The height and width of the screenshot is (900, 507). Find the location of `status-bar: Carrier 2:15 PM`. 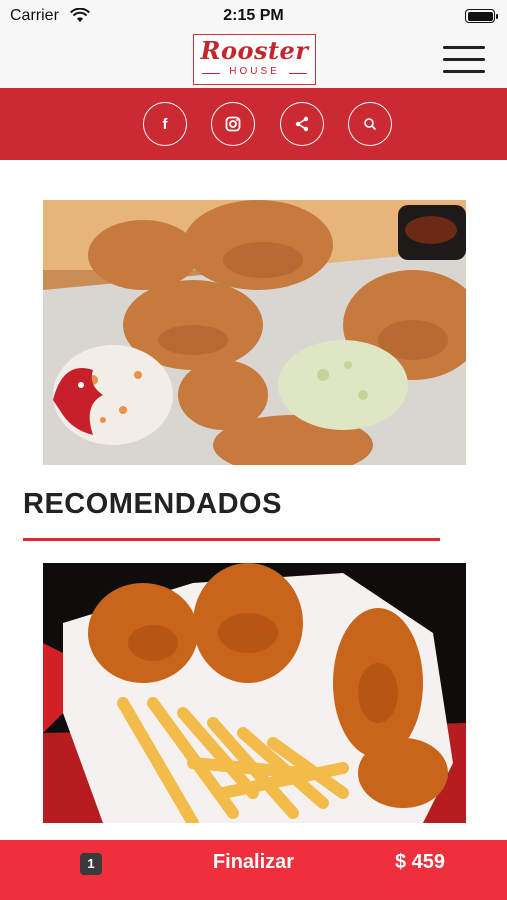

status-bar: Carrier 2:15 PM is located at coordinates (253, 16).